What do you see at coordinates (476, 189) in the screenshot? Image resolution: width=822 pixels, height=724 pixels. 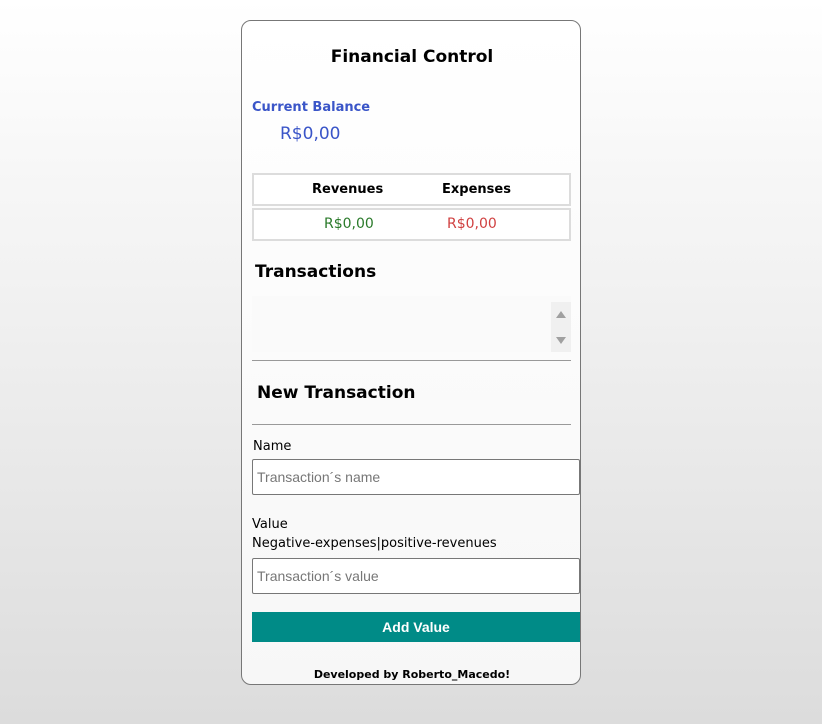 I see `expenses-header: Expenses` at bounding box center [476, 189].